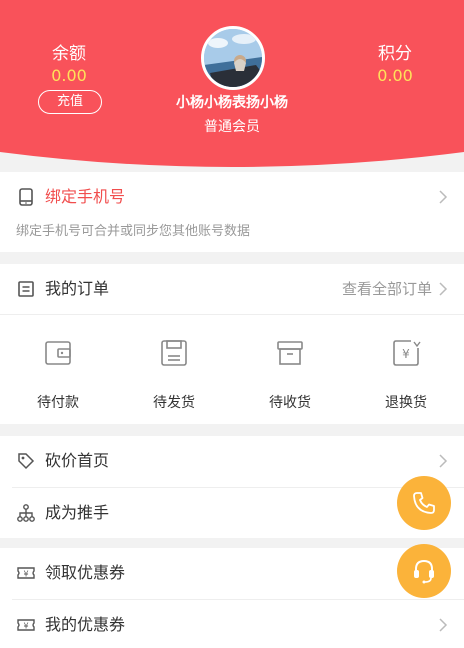  Describe the element at coordinates (232, 314) in the screenshot. I see `divider` at that location.